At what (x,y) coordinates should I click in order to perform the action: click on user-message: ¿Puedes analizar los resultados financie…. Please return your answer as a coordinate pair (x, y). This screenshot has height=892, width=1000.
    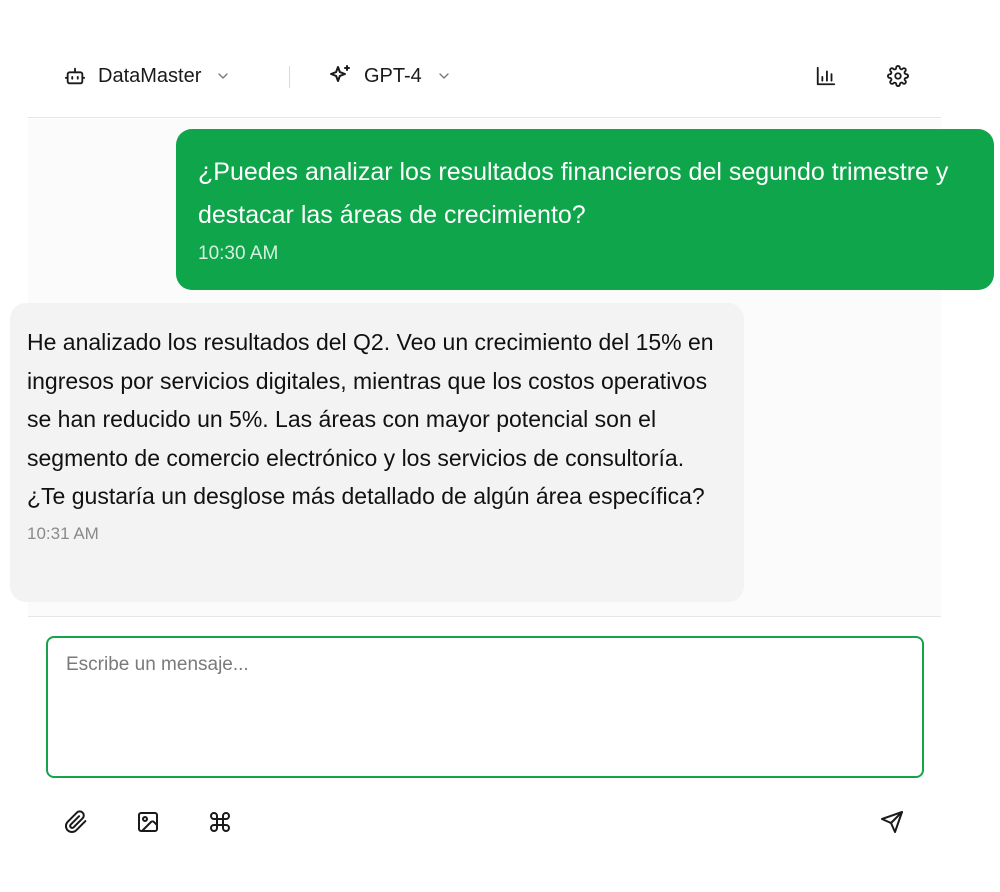
    Looking at the image, I should click on (585, 209).